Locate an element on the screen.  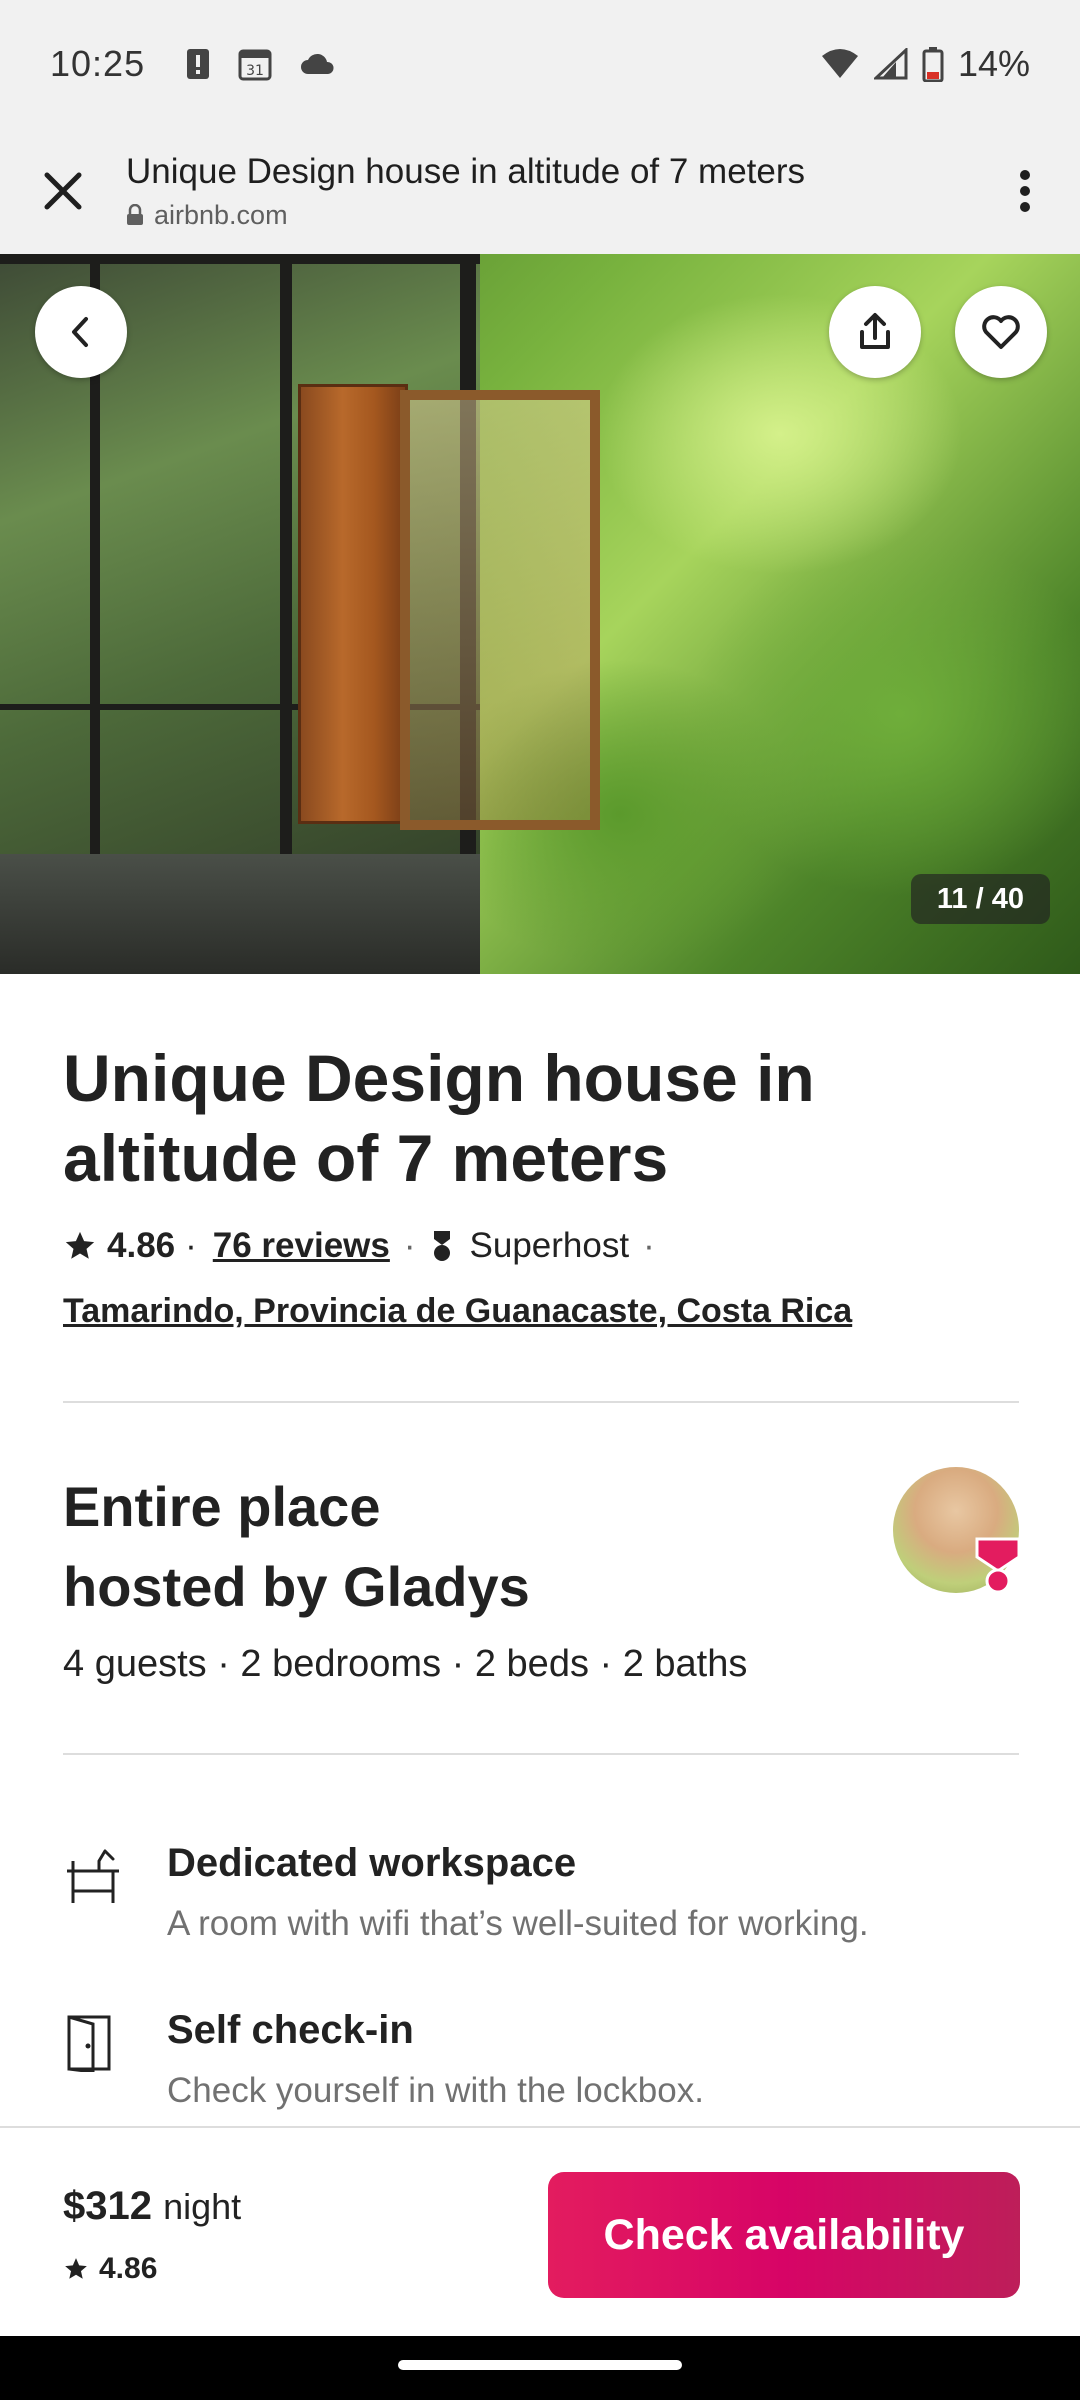
lock-icon is located at coordinates (135, 214).